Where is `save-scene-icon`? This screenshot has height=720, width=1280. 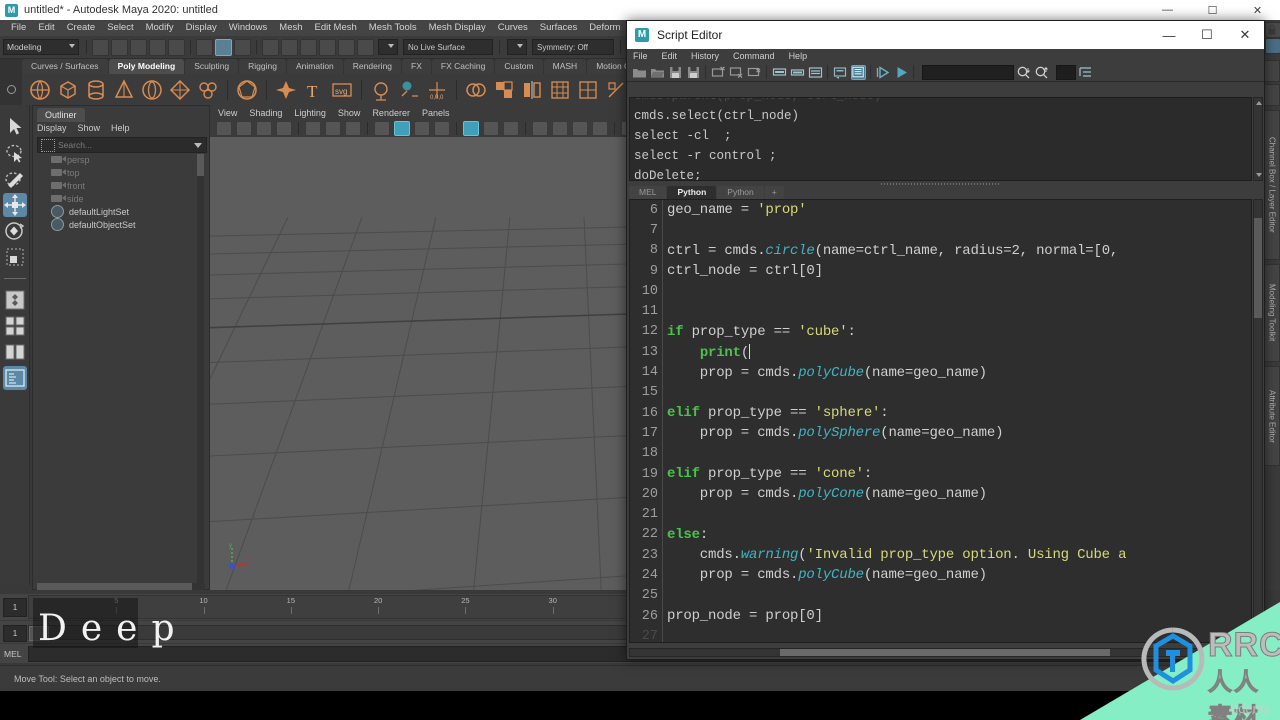 save-scene-icon is located at coordinates (138, 47).